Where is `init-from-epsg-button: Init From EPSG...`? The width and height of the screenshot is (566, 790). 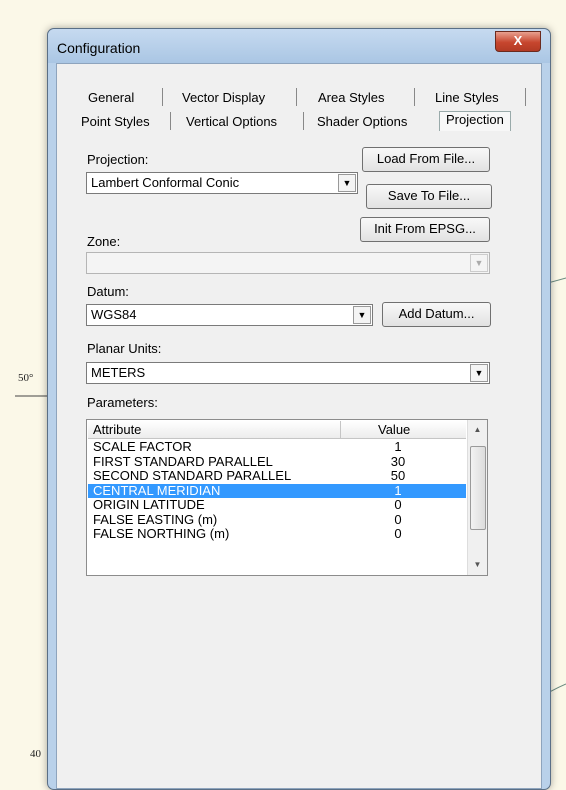
init-from-epsg-button: Init From EPSG... is located at coordinates (425, 229).